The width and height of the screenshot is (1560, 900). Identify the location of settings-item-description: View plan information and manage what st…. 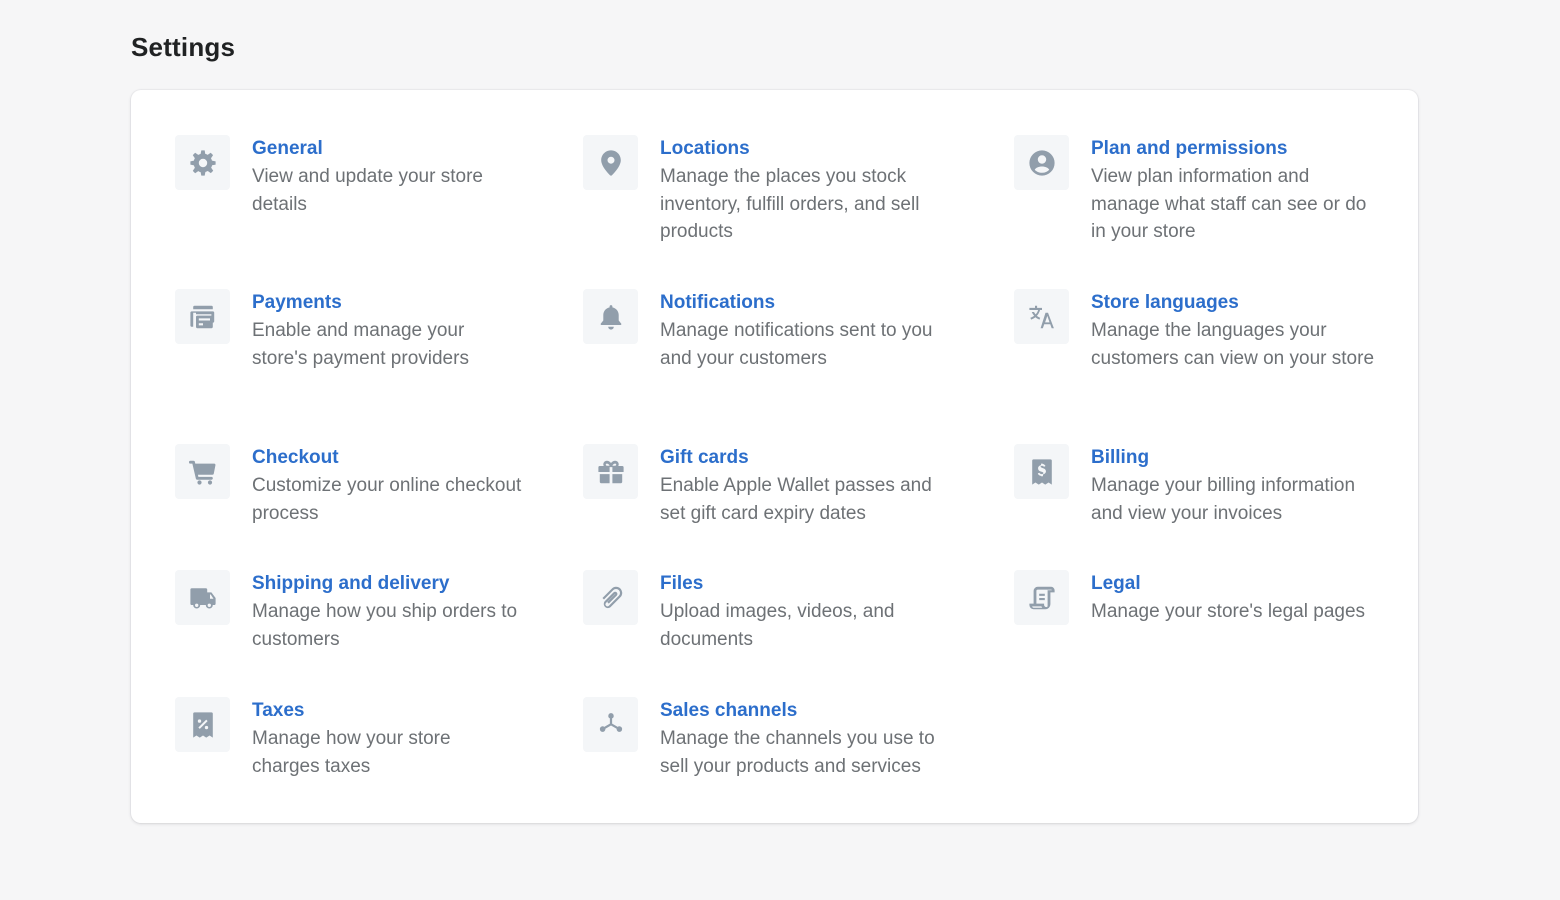
(1229, 204).